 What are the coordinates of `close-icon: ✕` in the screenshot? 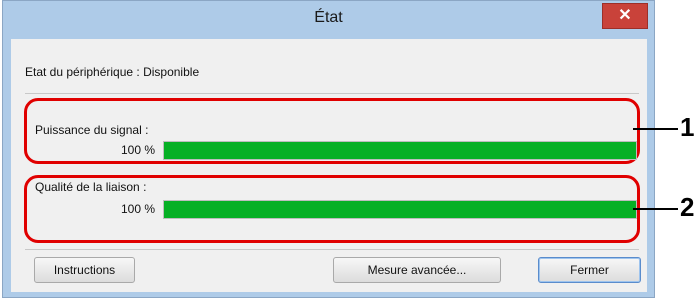 It's located at (625, 15).